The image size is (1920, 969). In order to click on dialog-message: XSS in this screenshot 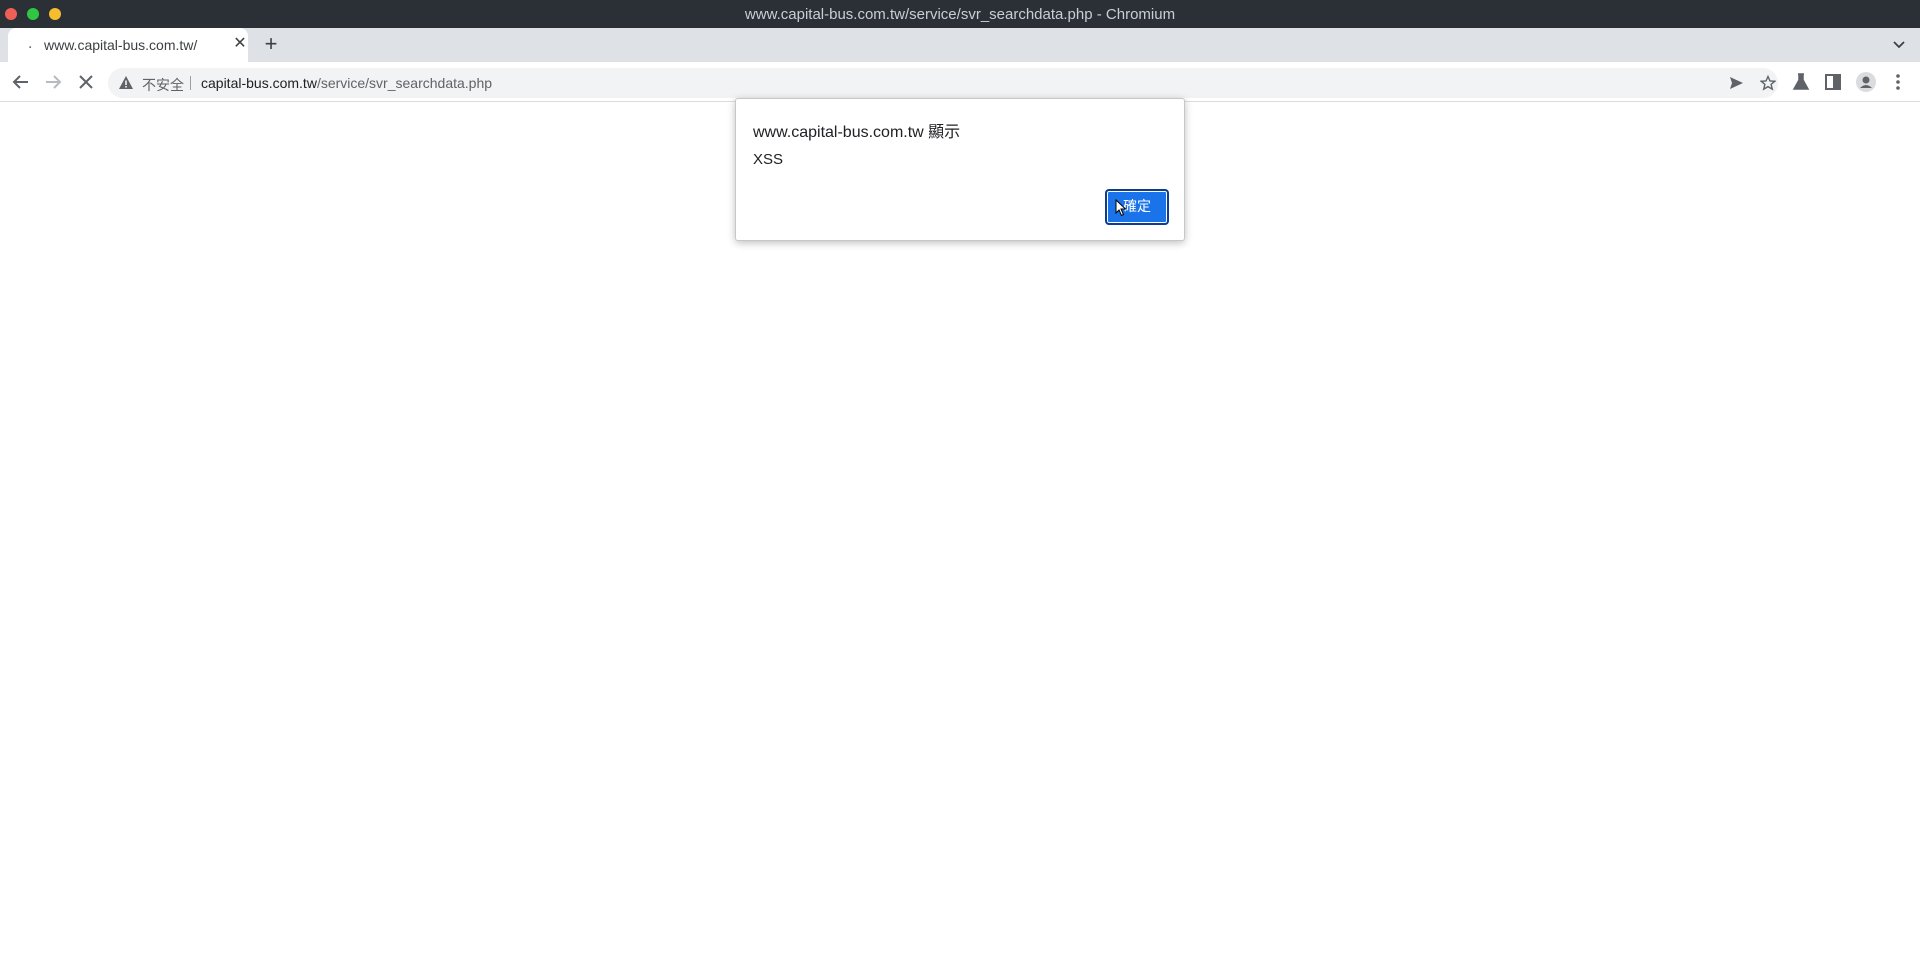, I will do `click(768, 159)`.